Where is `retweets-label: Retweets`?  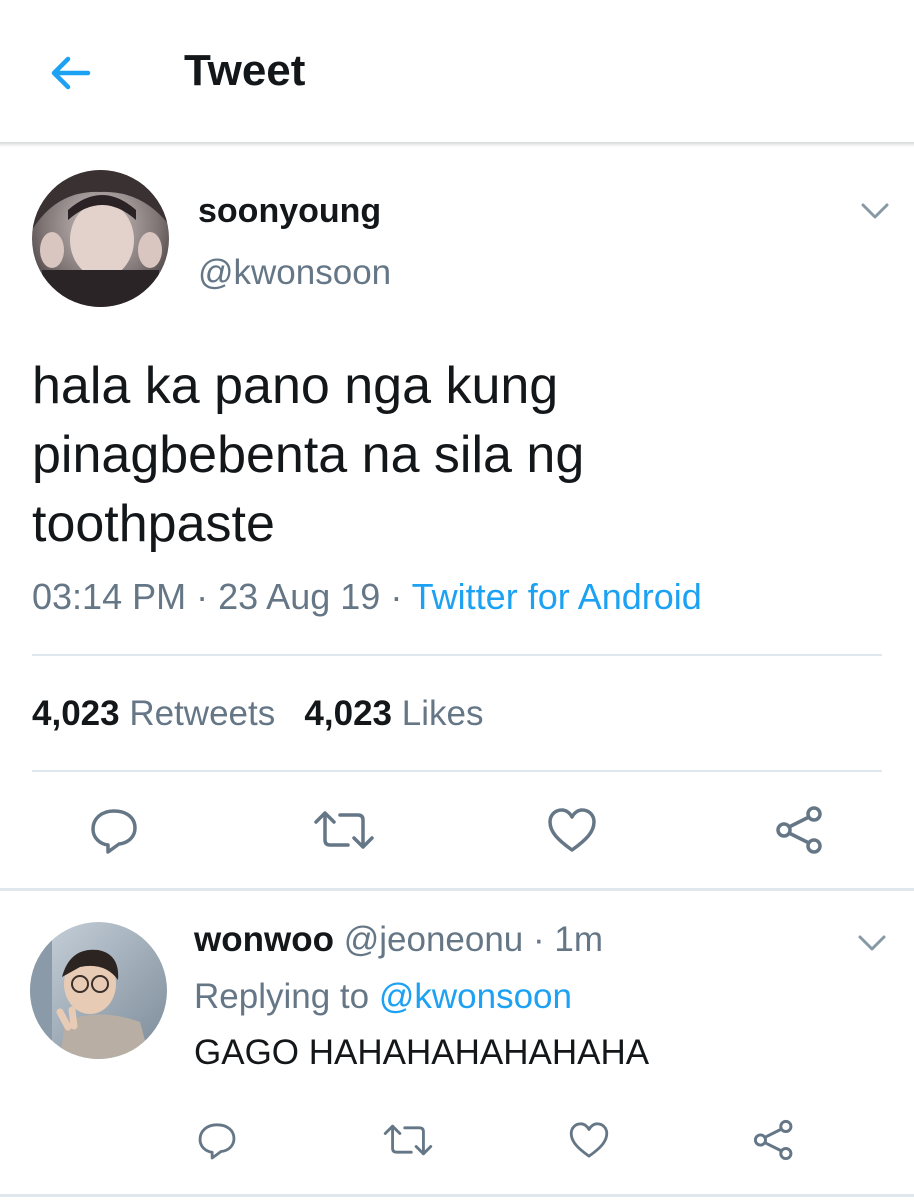
retweets-label: Retweets is located at coordinates (202, 713).